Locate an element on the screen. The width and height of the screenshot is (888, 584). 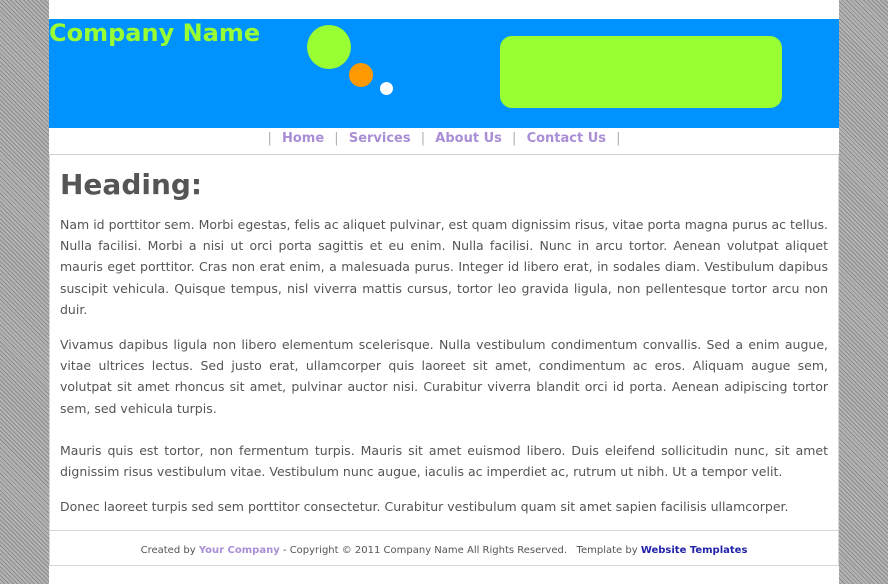
footer-created-by-text: Created by is located at coordinates (168, 550).